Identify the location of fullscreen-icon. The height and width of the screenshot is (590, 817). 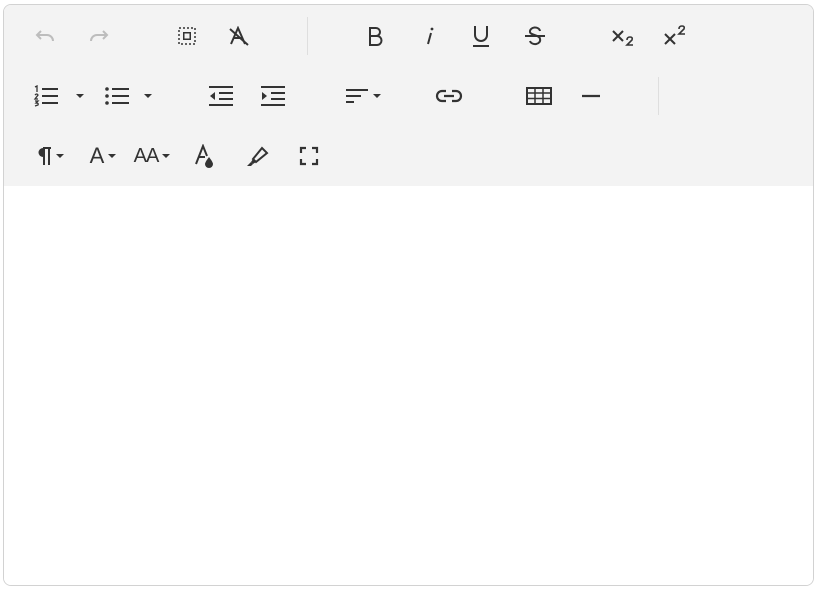
(309, 156).